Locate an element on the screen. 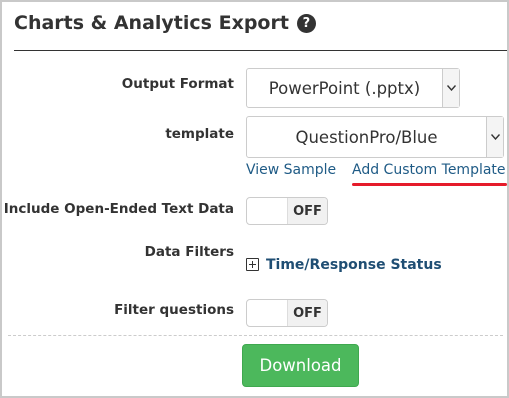 The image size is (509, 398). template-value: QuestionPro/Blue is located at coordinates (366, 137).